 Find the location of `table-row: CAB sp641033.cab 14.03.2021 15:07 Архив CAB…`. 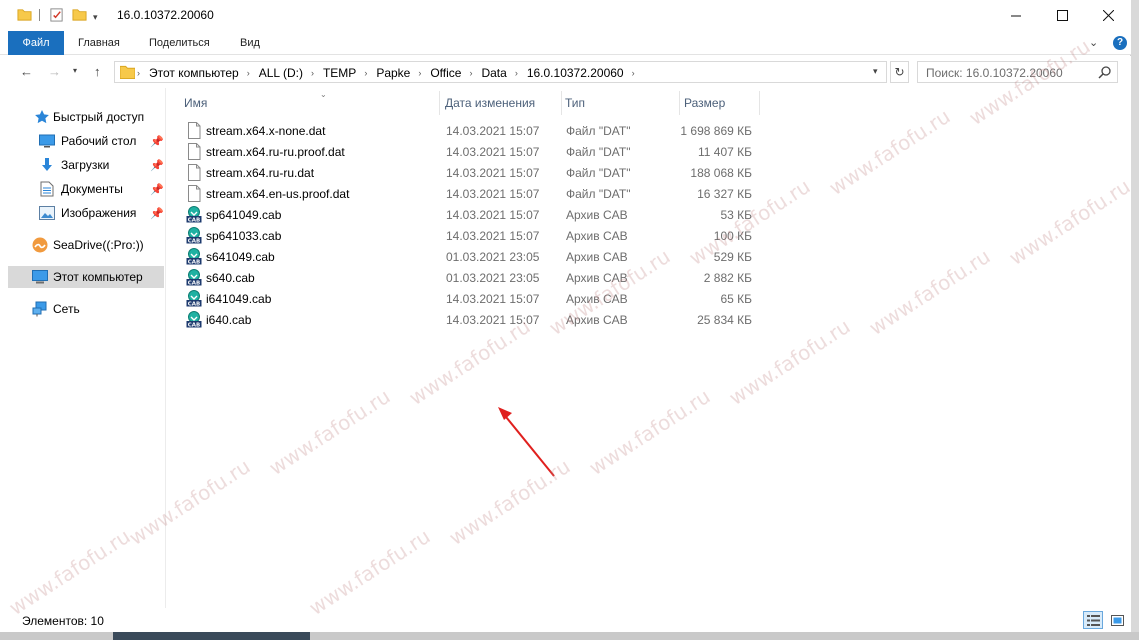

table-row: CAB sp641033.cab 14.03.2021 15:07 Архив CAB… is located at coordinates (466, 235).